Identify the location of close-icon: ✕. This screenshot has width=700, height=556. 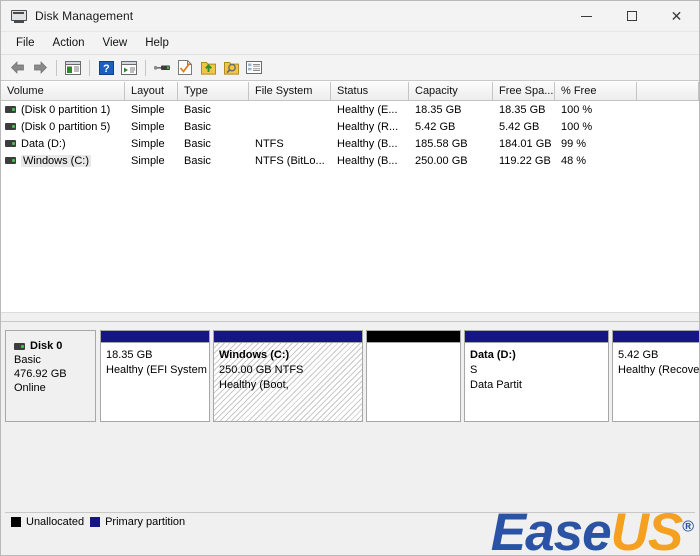
(676, 16).